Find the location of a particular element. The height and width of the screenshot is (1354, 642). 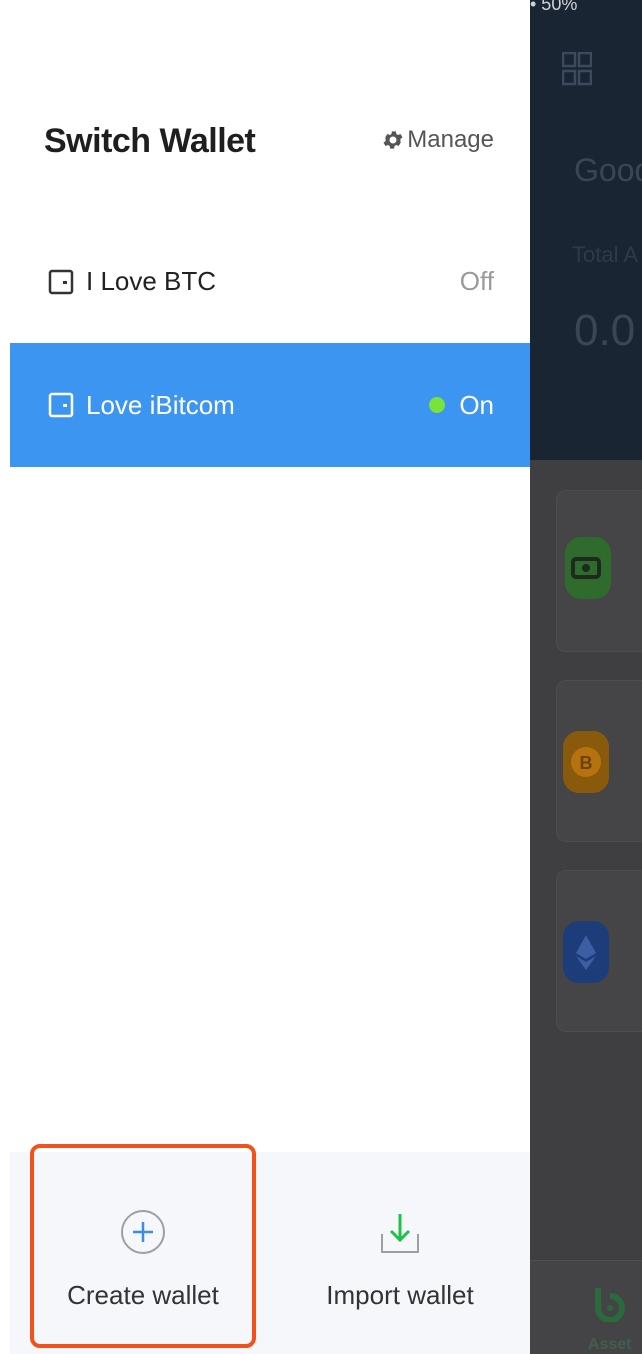

import-download-icon is located at coordinates (400, 1233).